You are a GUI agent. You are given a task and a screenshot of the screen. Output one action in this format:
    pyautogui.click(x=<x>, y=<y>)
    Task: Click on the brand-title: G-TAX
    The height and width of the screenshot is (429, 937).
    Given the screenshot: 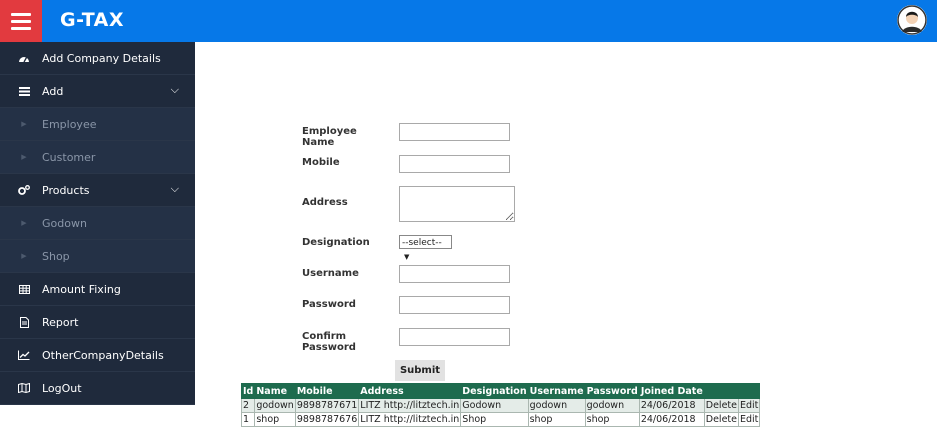 What is the action you would take?
    pyautogui.click(x=92, y=20)
    